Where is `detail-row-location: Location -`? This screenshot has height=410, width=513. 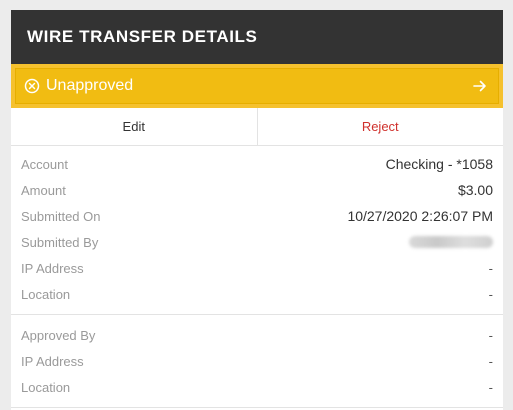
detail-row-location: Location - is located at coordinates (257, 294).